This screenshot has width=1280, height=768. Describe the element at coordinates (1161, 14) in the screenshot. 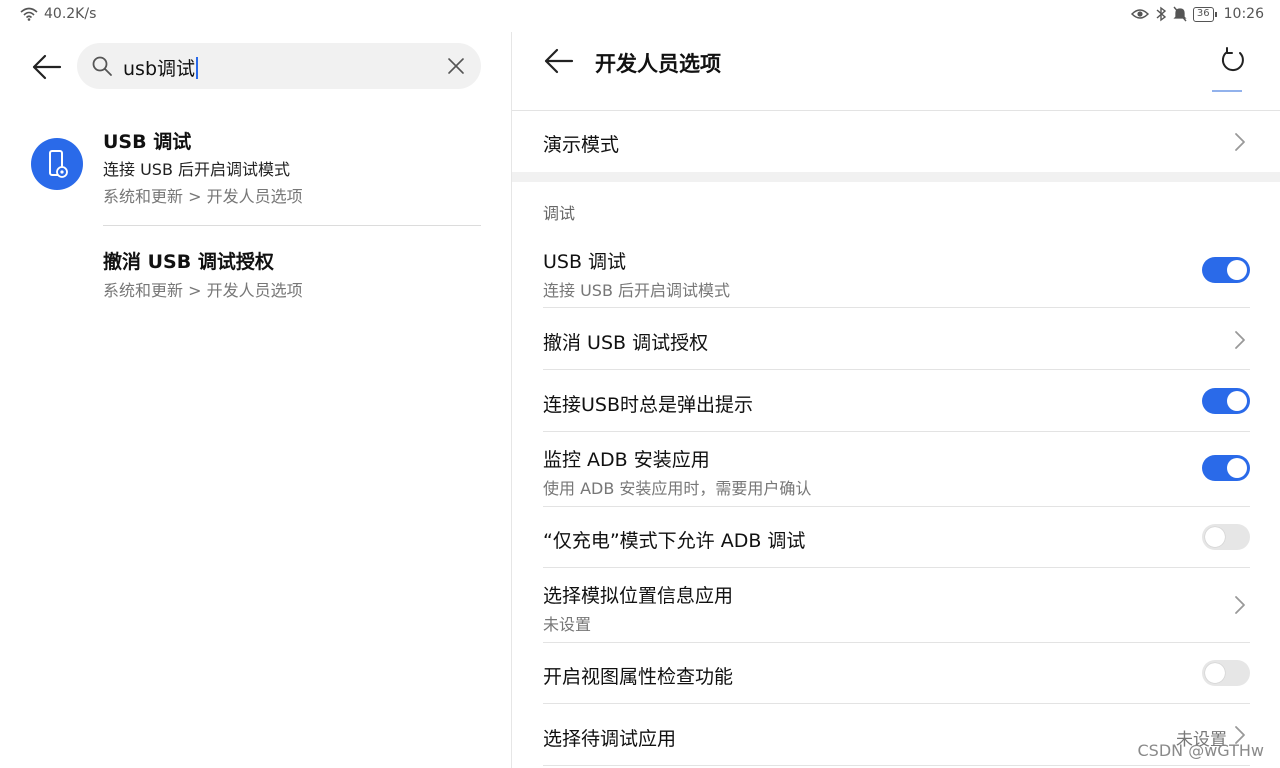

I see `bluetooth-icon` at that location.